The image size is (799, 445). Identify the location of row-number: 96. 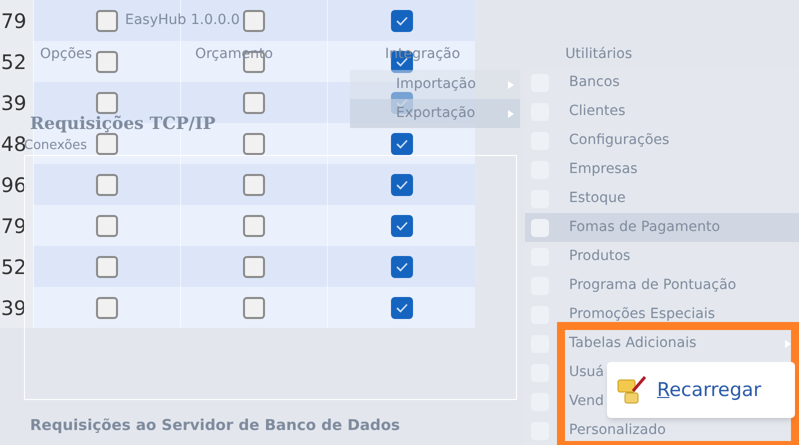
(16, 184).